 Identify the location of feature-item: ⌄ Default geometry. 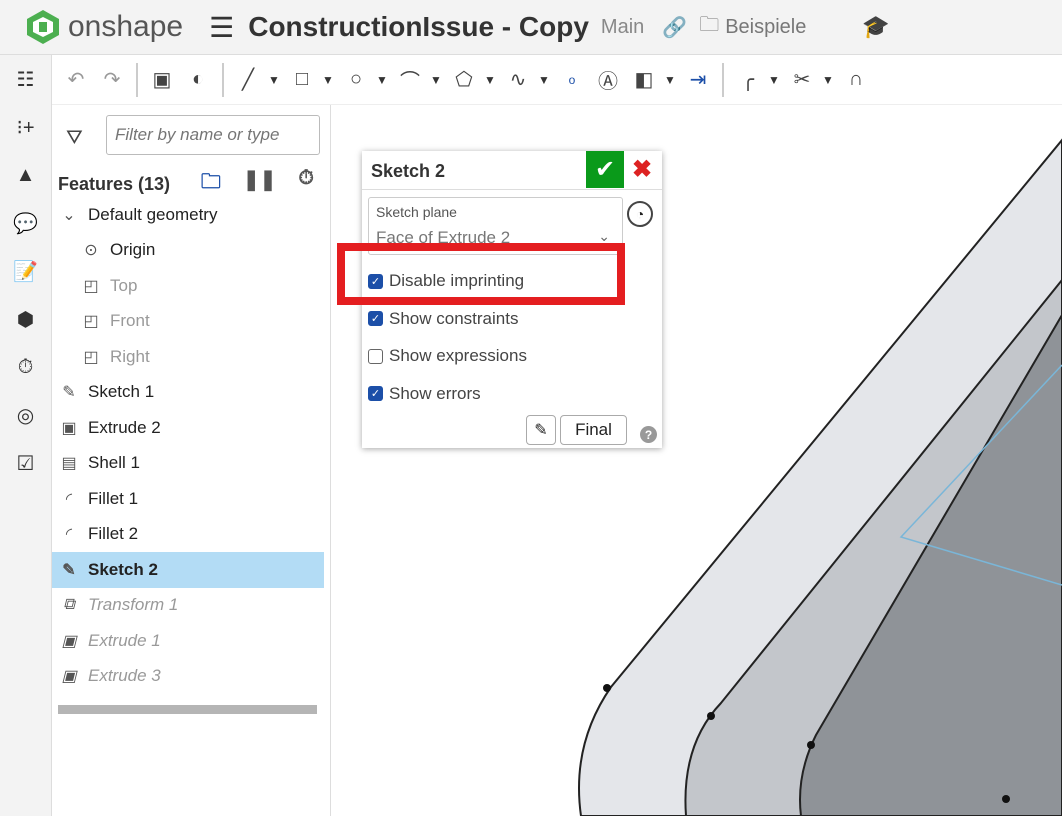
(188, 215).